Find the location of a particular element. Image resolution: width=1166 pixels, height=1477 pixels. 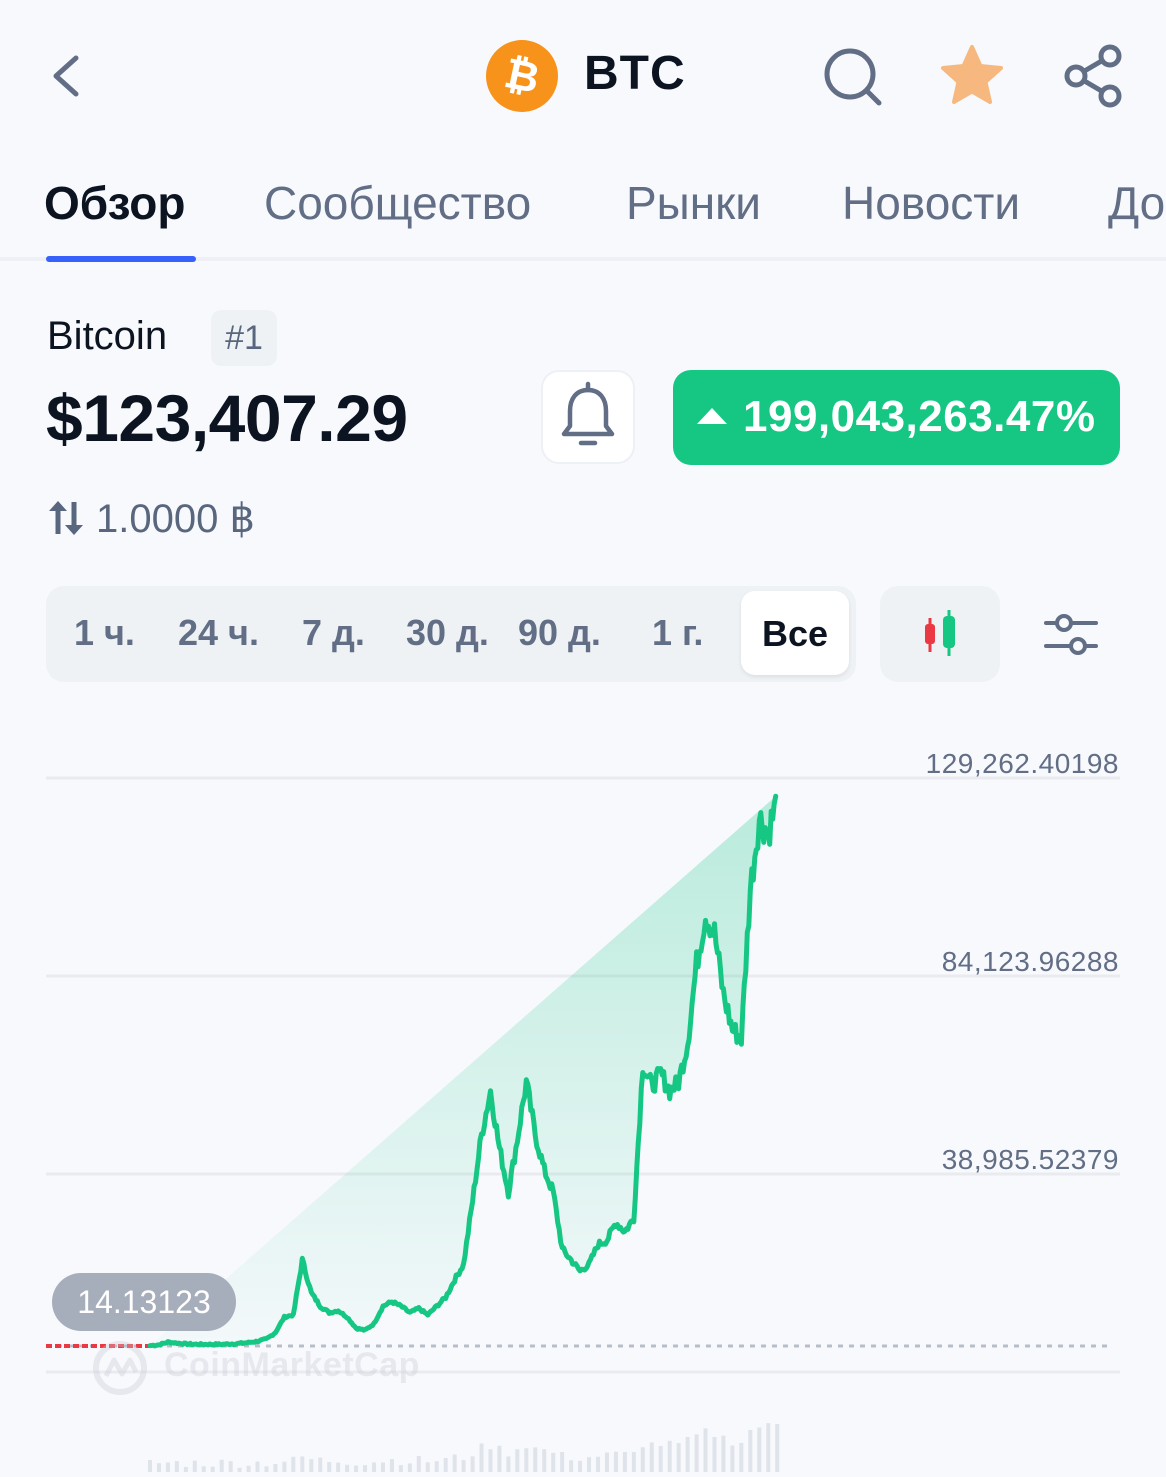

tab-community: Сообщество is located at coordinates (397, 203).